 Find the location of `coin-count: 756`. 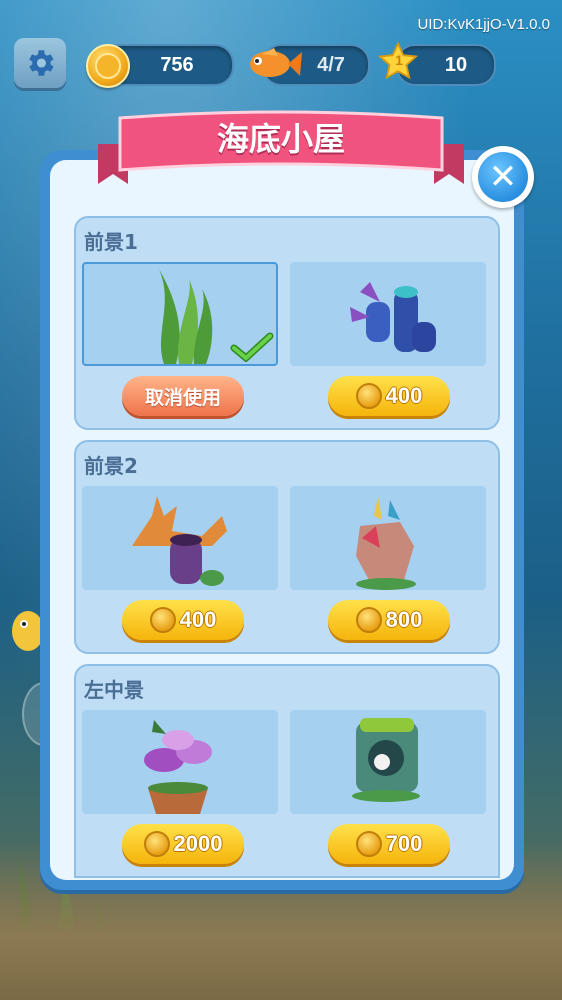

coin-count: 756 is located at coordinates (177, 64).